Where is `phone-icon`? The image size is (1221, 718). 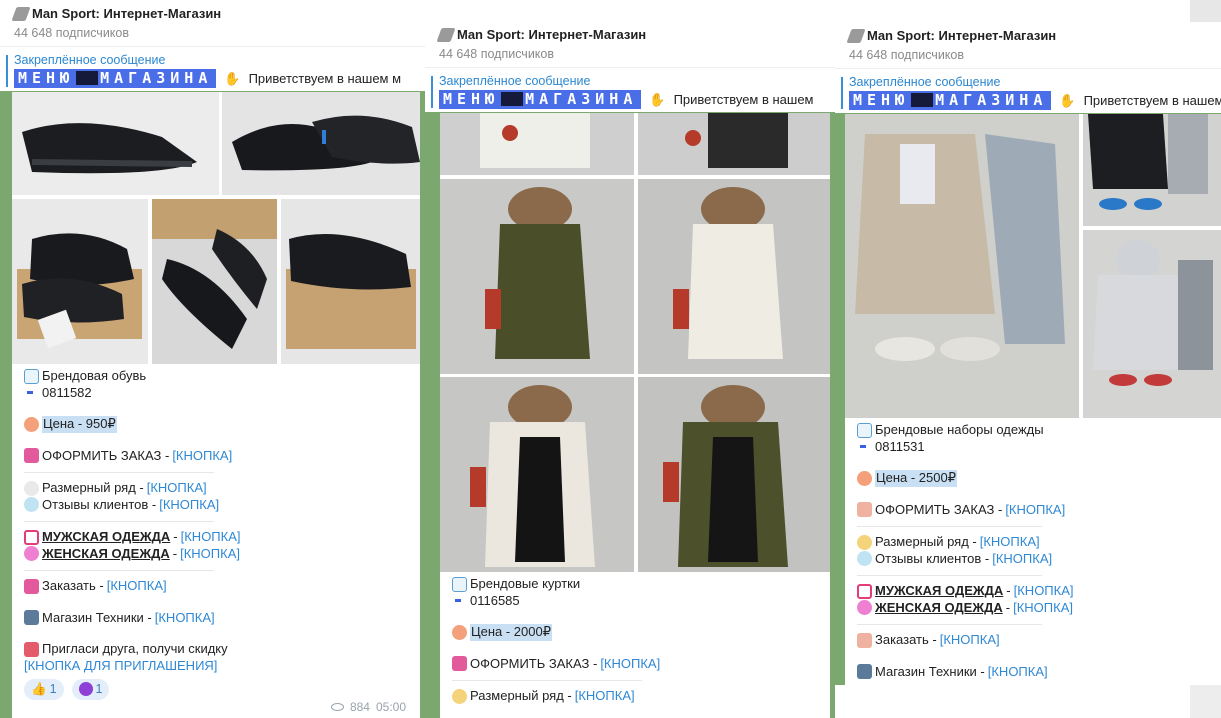
phone-icon is located at coordinates (31, 618).